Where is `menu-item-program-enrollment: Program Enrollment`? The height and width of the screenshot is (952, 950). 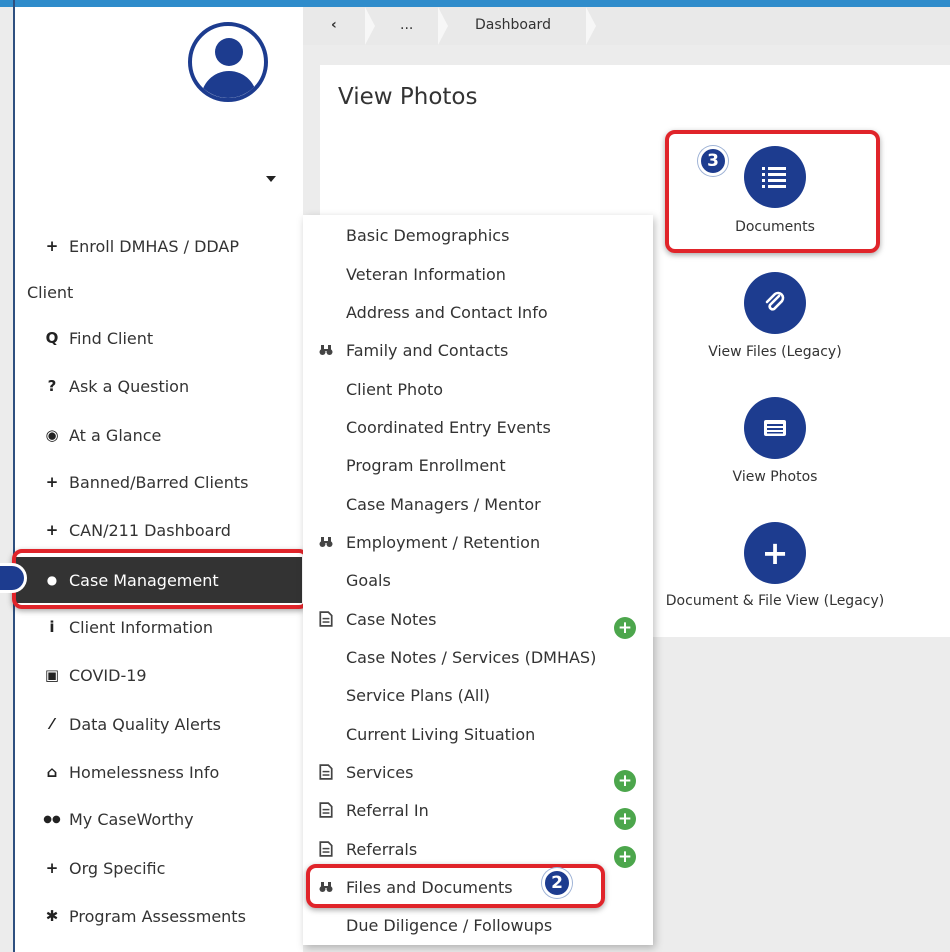 menu-item-program-enrollment: Program Enrollment is located at coordinates (478, 465).